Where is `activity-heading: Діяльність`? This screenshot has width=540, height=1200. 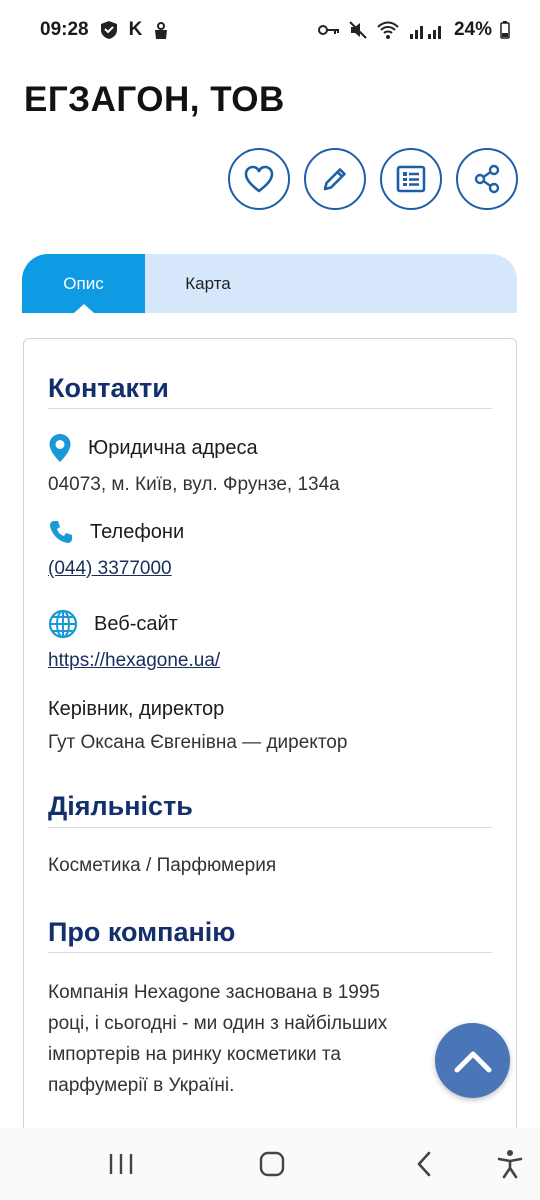
activity-heading: Діяльність is located at coordinates (120, 806).